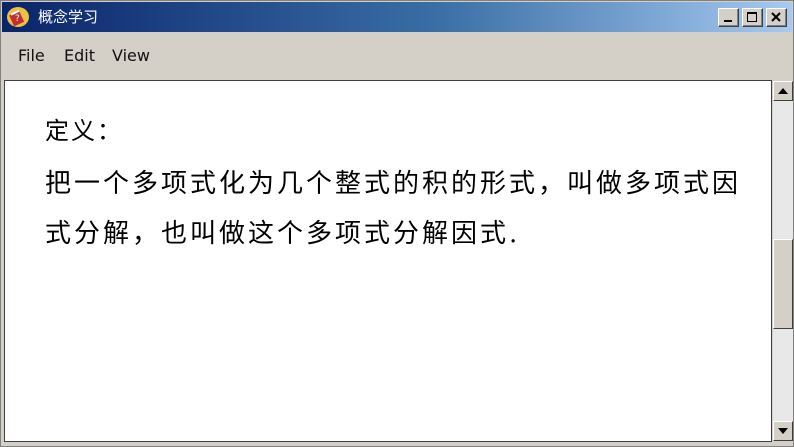  I want to click on close-button, so click(776, 17).